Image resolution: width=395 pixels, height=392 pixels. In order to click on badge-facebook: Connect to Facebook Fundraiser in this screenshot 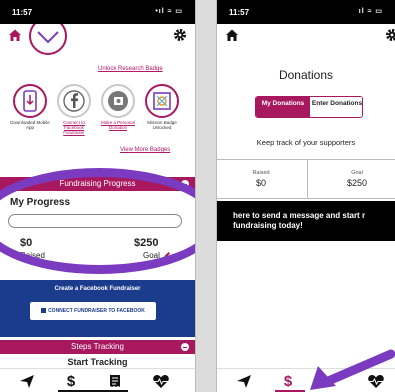, I will do `click(74, 109)`.